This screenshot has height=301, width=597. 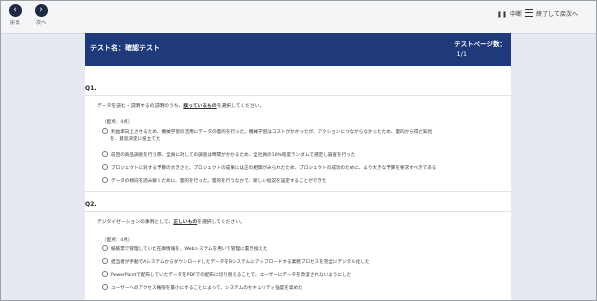 What do you see at coordinates (15, 10) in the screenshot?
I see `chevron-left-icon: ‹` at bounding box center [15, 10].